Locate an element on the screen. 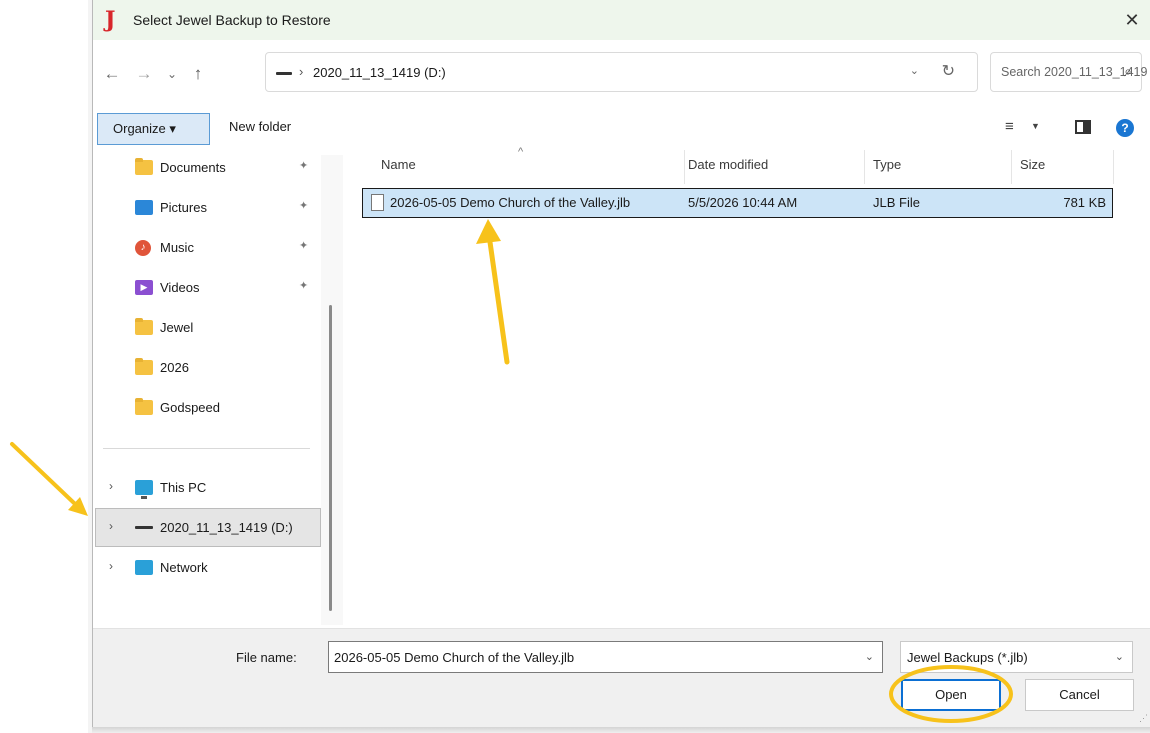 This screenshot has height=733, width=1150. search-input: Search 2020_11_13_1419 (D:) ⌕ is located at coordinates (1070, 72).